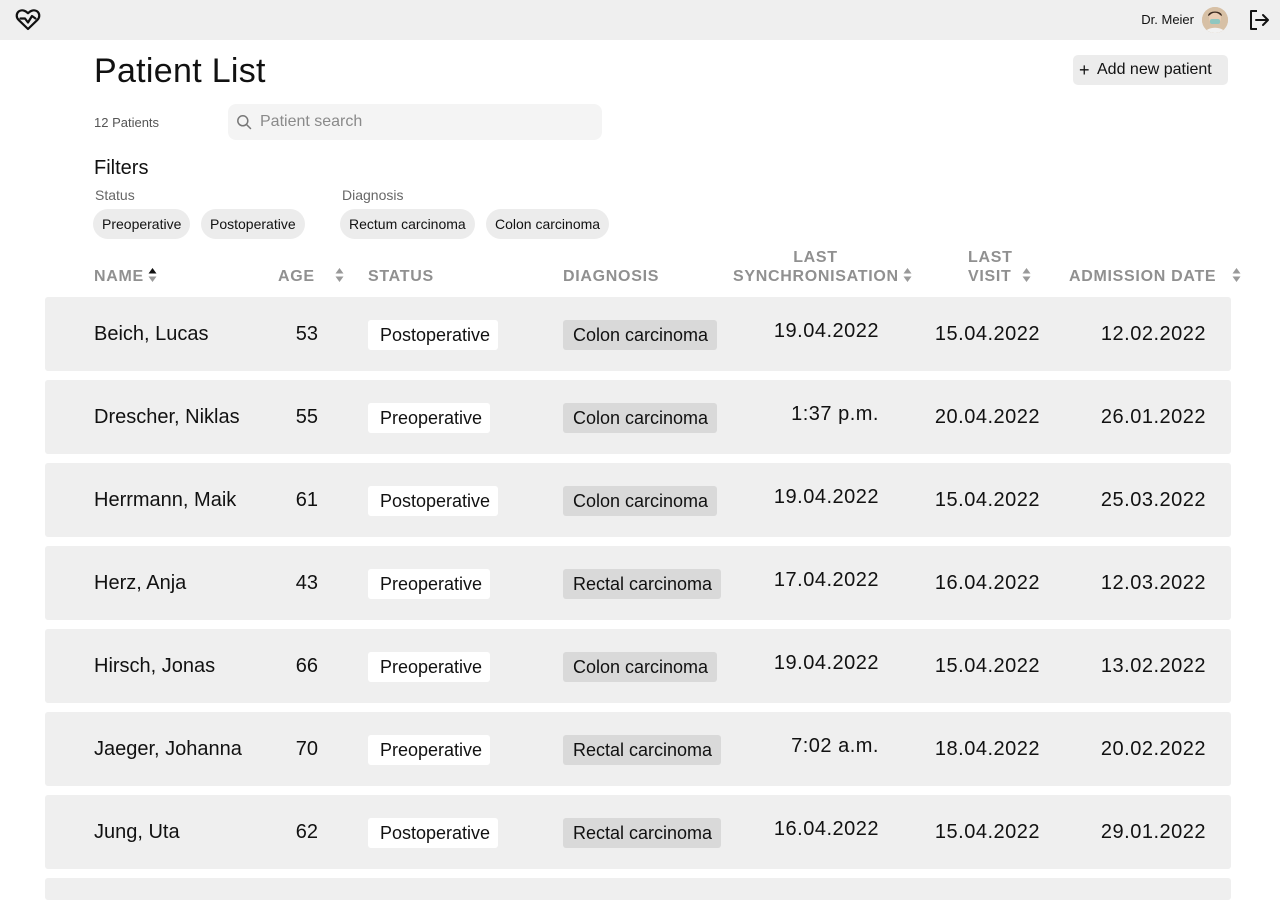 The image size is (1280, 900). Describe the element at coordinates (168, 749) in the screenshot. I see `patient-name: Jaeger, Johanna` at that location.